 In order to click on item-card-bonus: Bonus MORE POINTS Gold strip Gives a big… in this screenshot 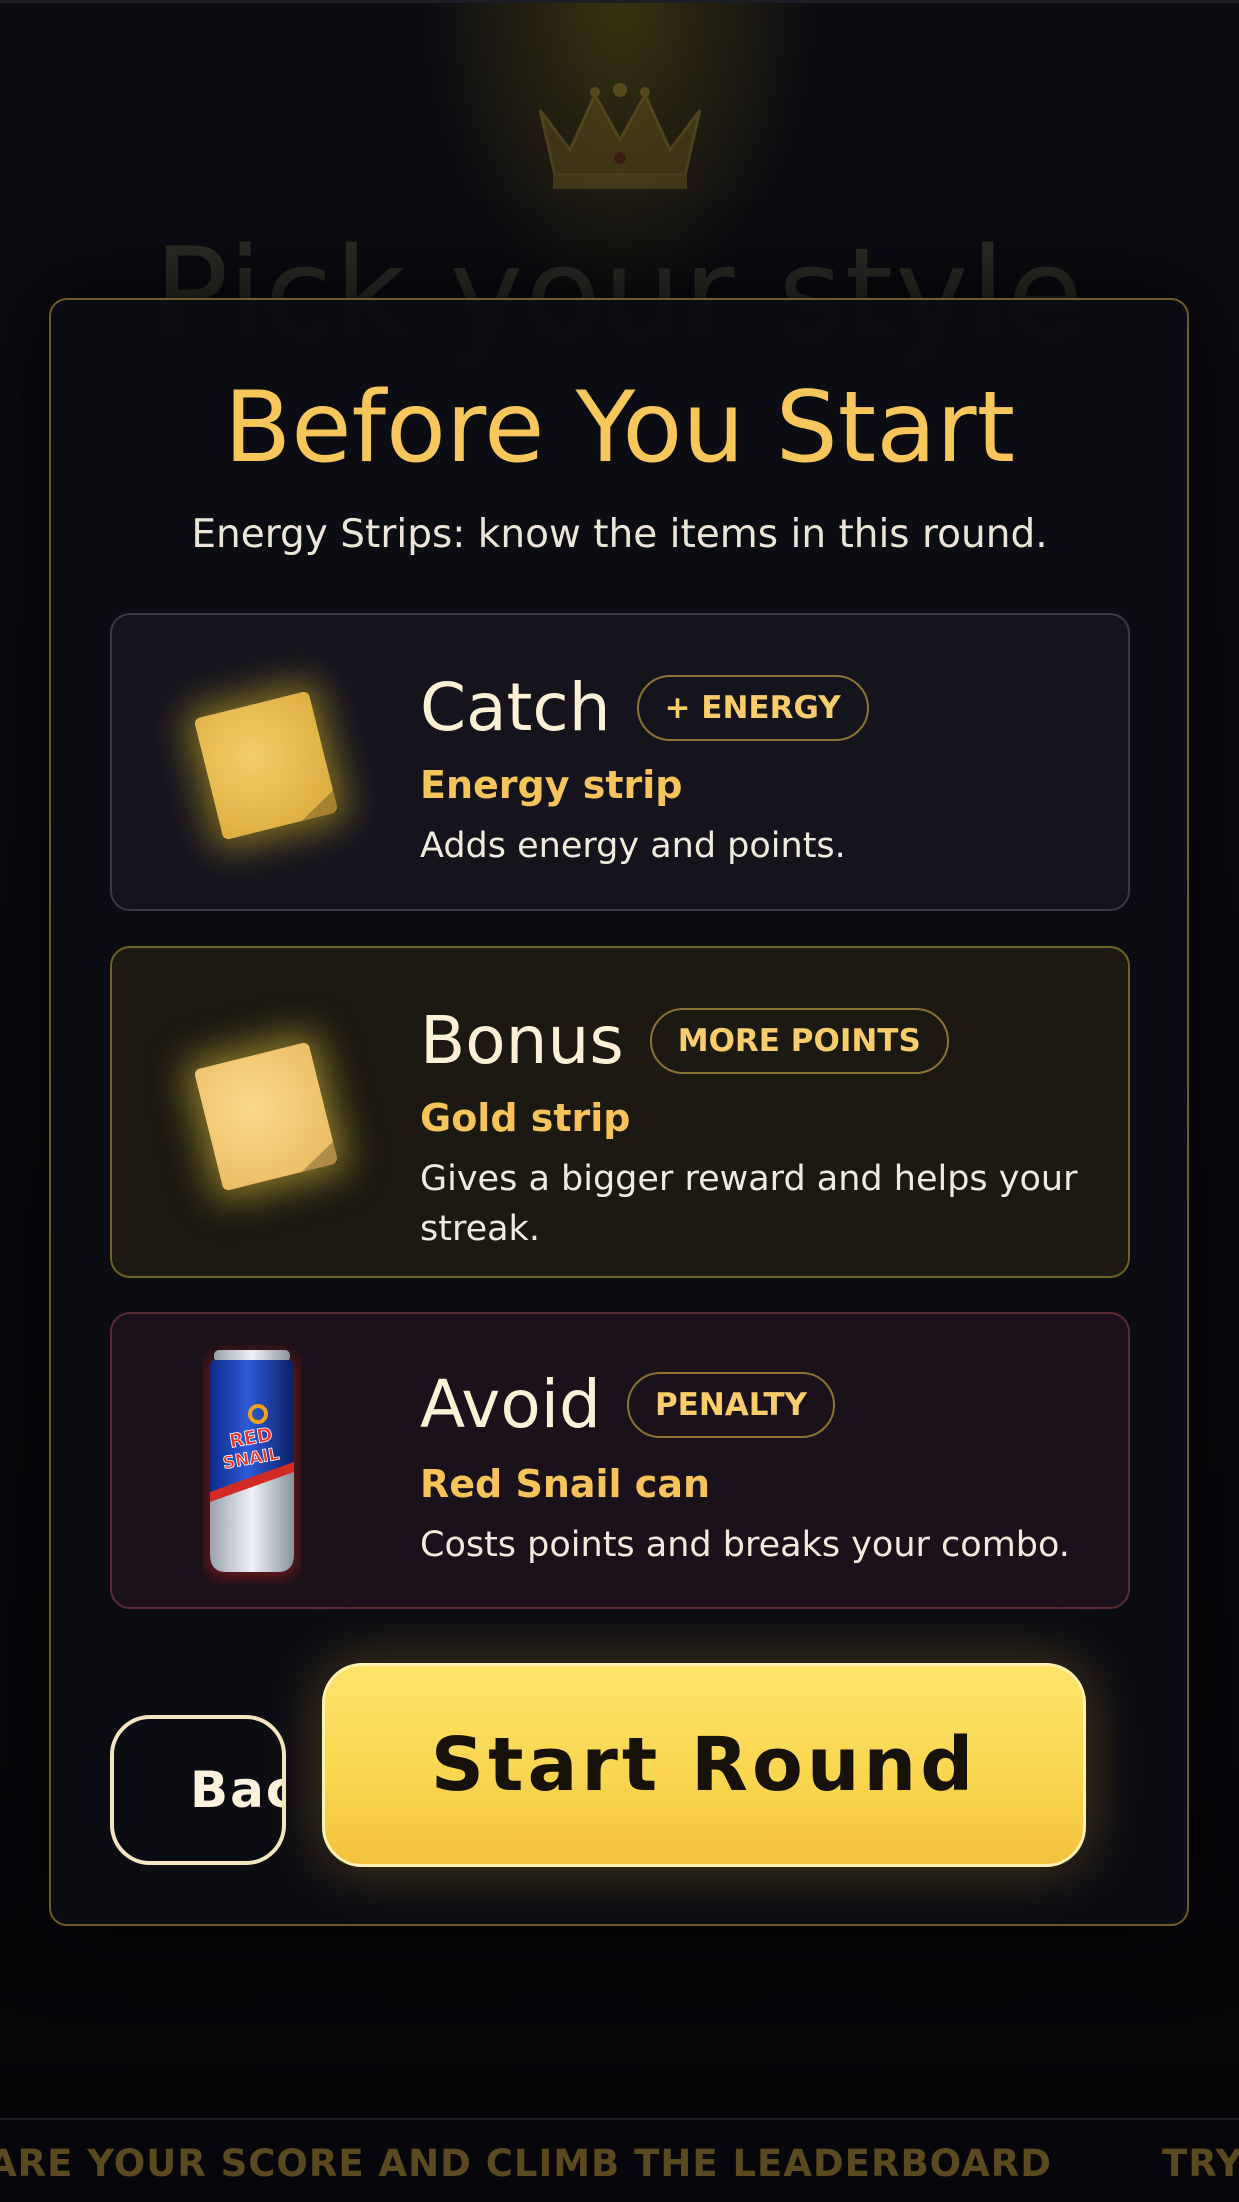, I will do `click(620, 1112)`.